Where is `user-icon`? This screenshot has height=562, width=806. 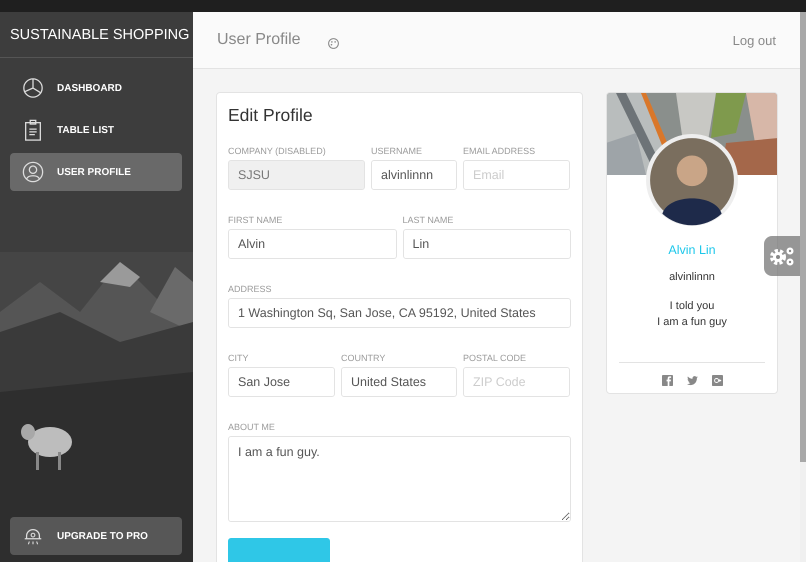
user-icon is located at coordinates (33, 172).